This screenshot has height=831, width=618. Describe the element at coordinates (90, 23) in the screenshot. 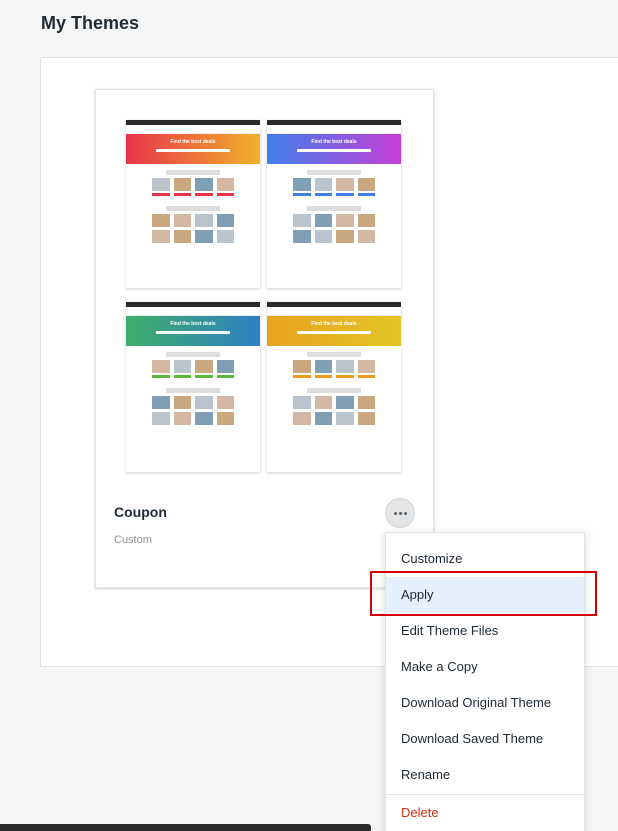

I see `page-title: My Themes` at that location.